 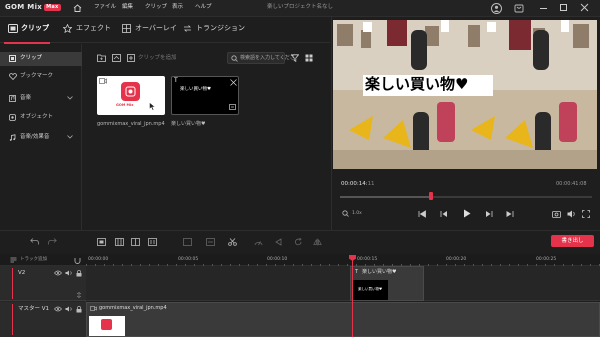 I want to click on tab-clip: クリップ, so click(x=35, y=28).